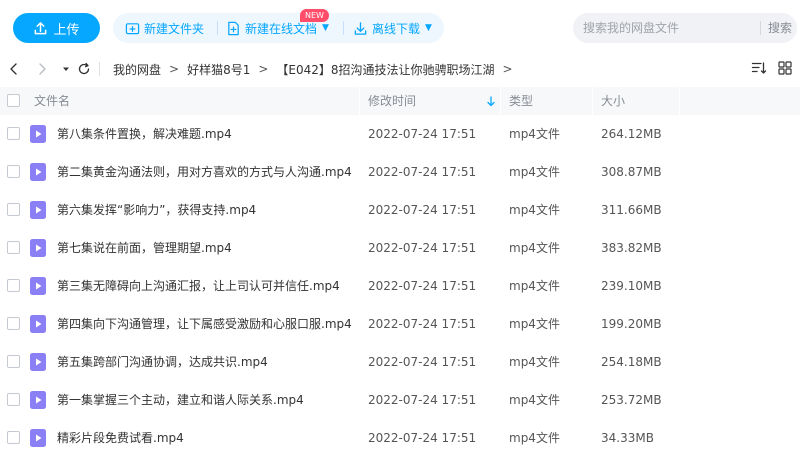 The image size is (800, 470). What do you see at coordinates (668, 28) in the screenshot?
I see `search-input` at bounding box center [668, 28].